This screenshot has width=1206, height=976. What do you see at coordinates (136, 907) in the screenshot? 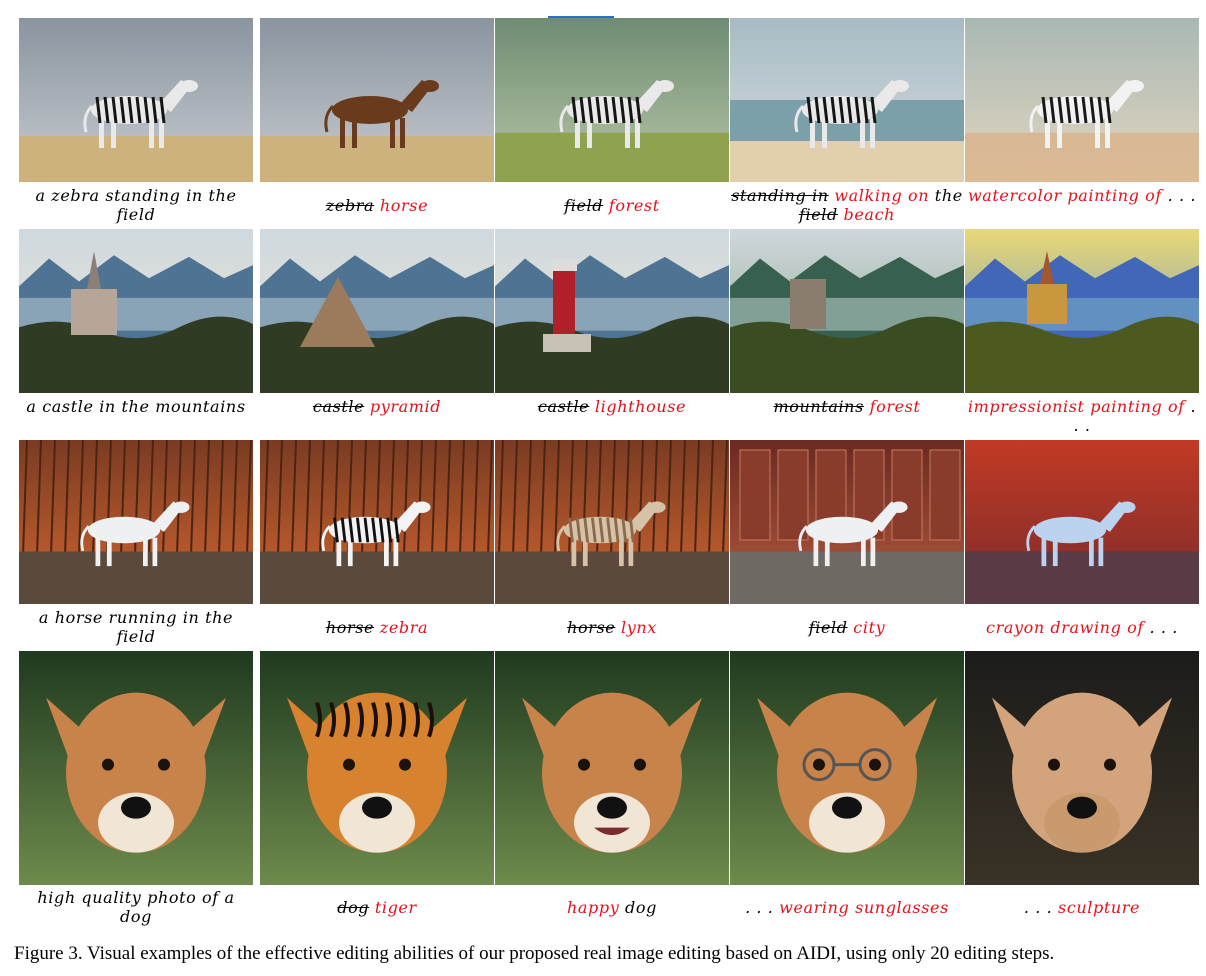
I see `source-prompt: high quality photo of a dog` at bounding box center [136, 907].